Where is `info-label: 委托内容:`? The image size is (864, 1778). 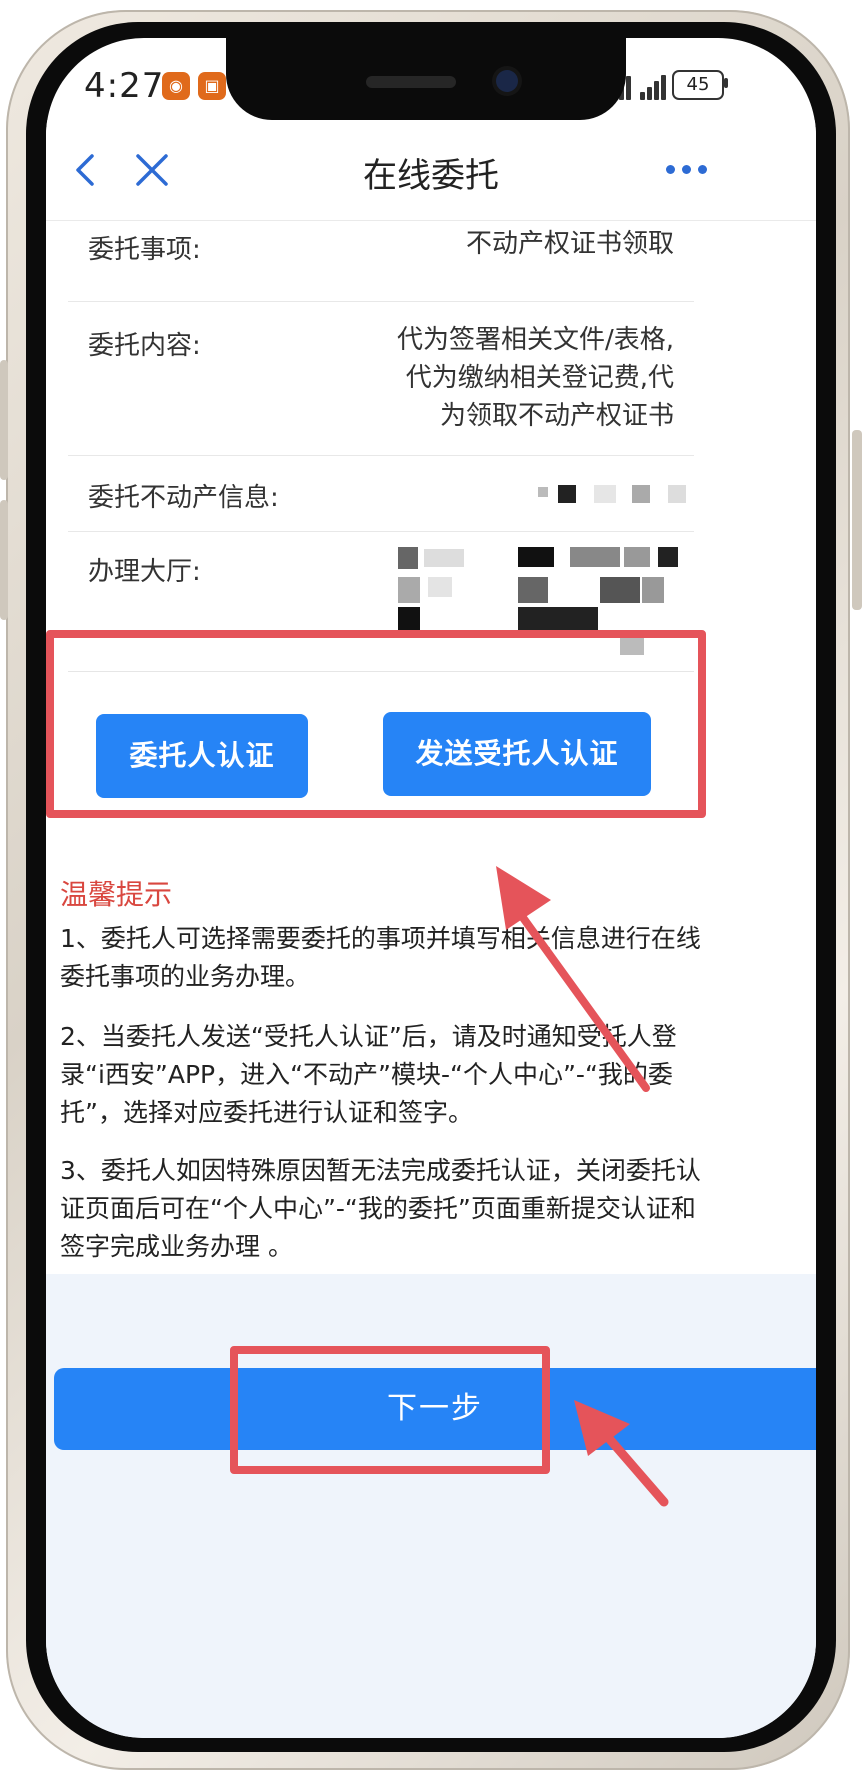 info-label: 委托内容: is located at coordinates (144, 346).